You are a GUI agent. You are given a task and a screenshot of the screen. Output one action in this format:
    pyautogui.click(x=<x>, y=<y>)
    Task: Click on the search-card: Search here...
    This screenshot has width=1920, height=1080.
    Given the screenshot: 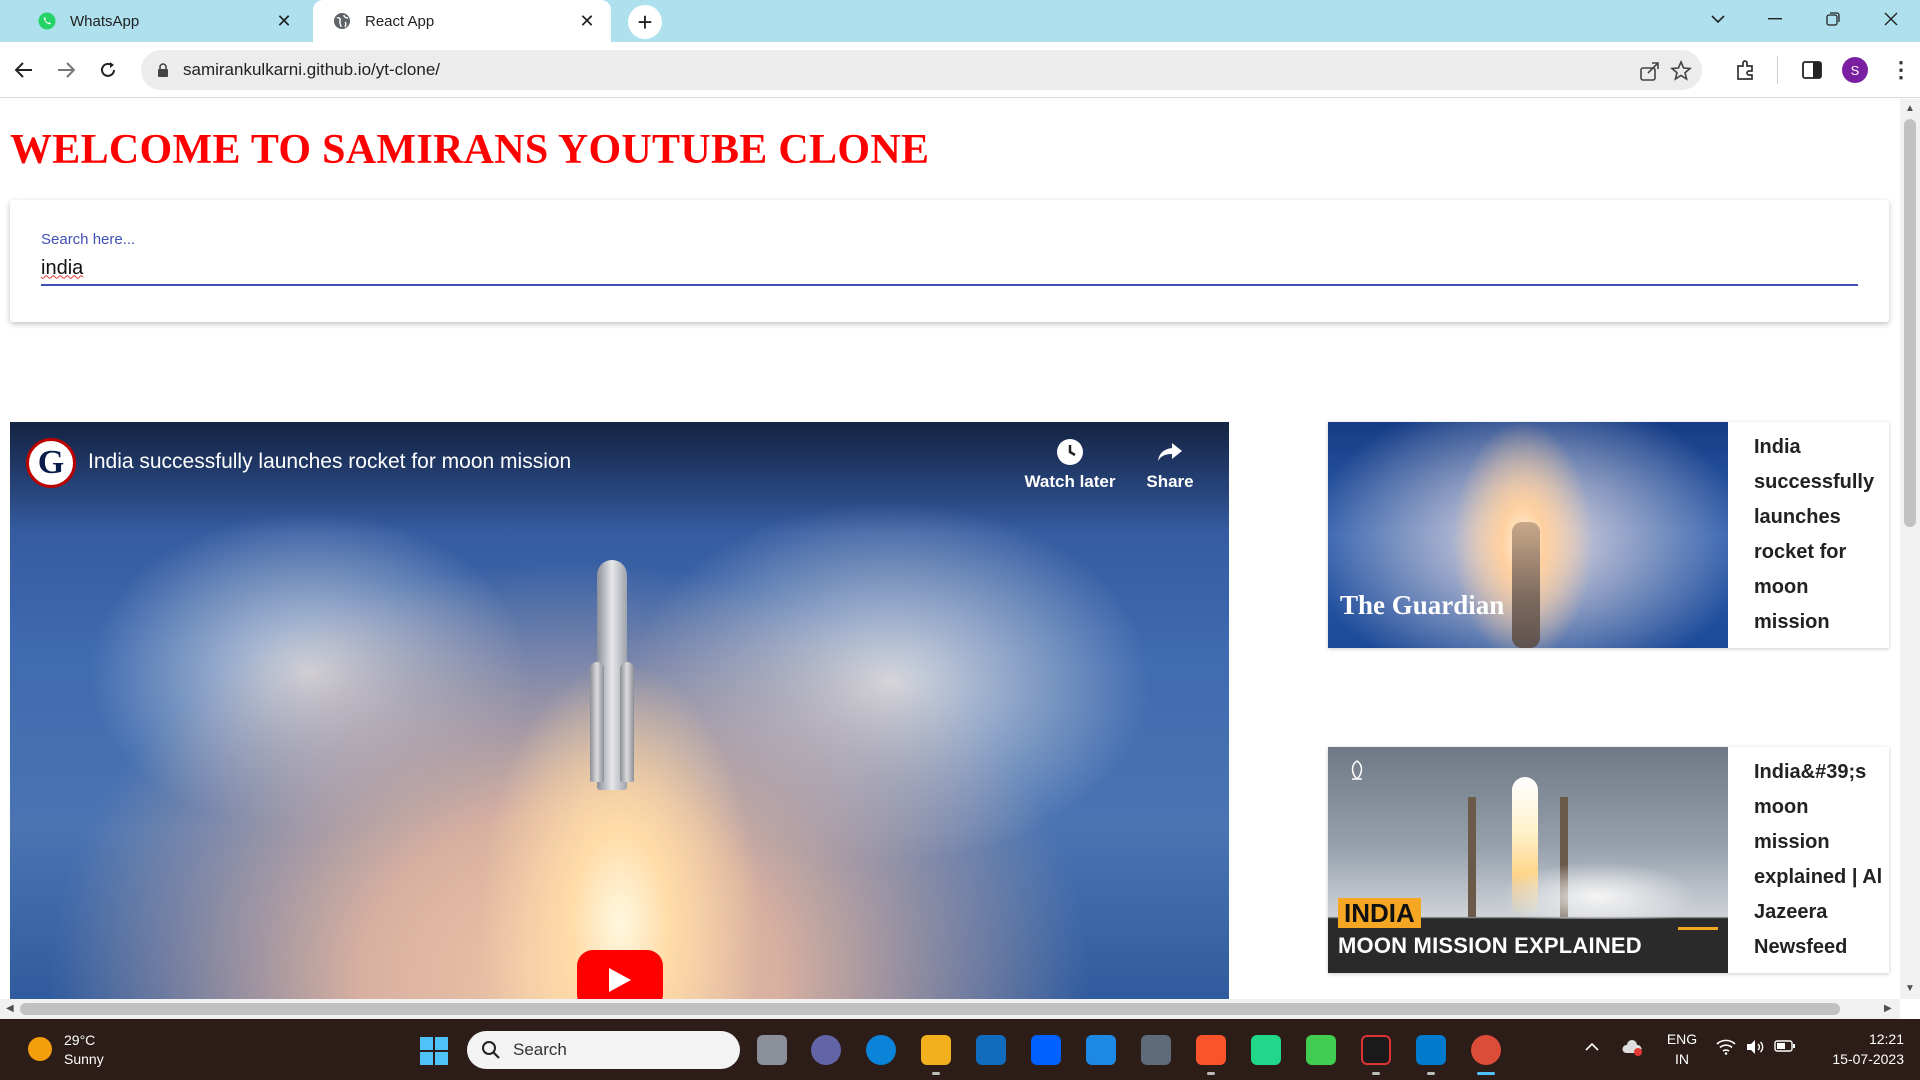 What is the action you would take?
    pyautogui.click(x=949, y=261)
    